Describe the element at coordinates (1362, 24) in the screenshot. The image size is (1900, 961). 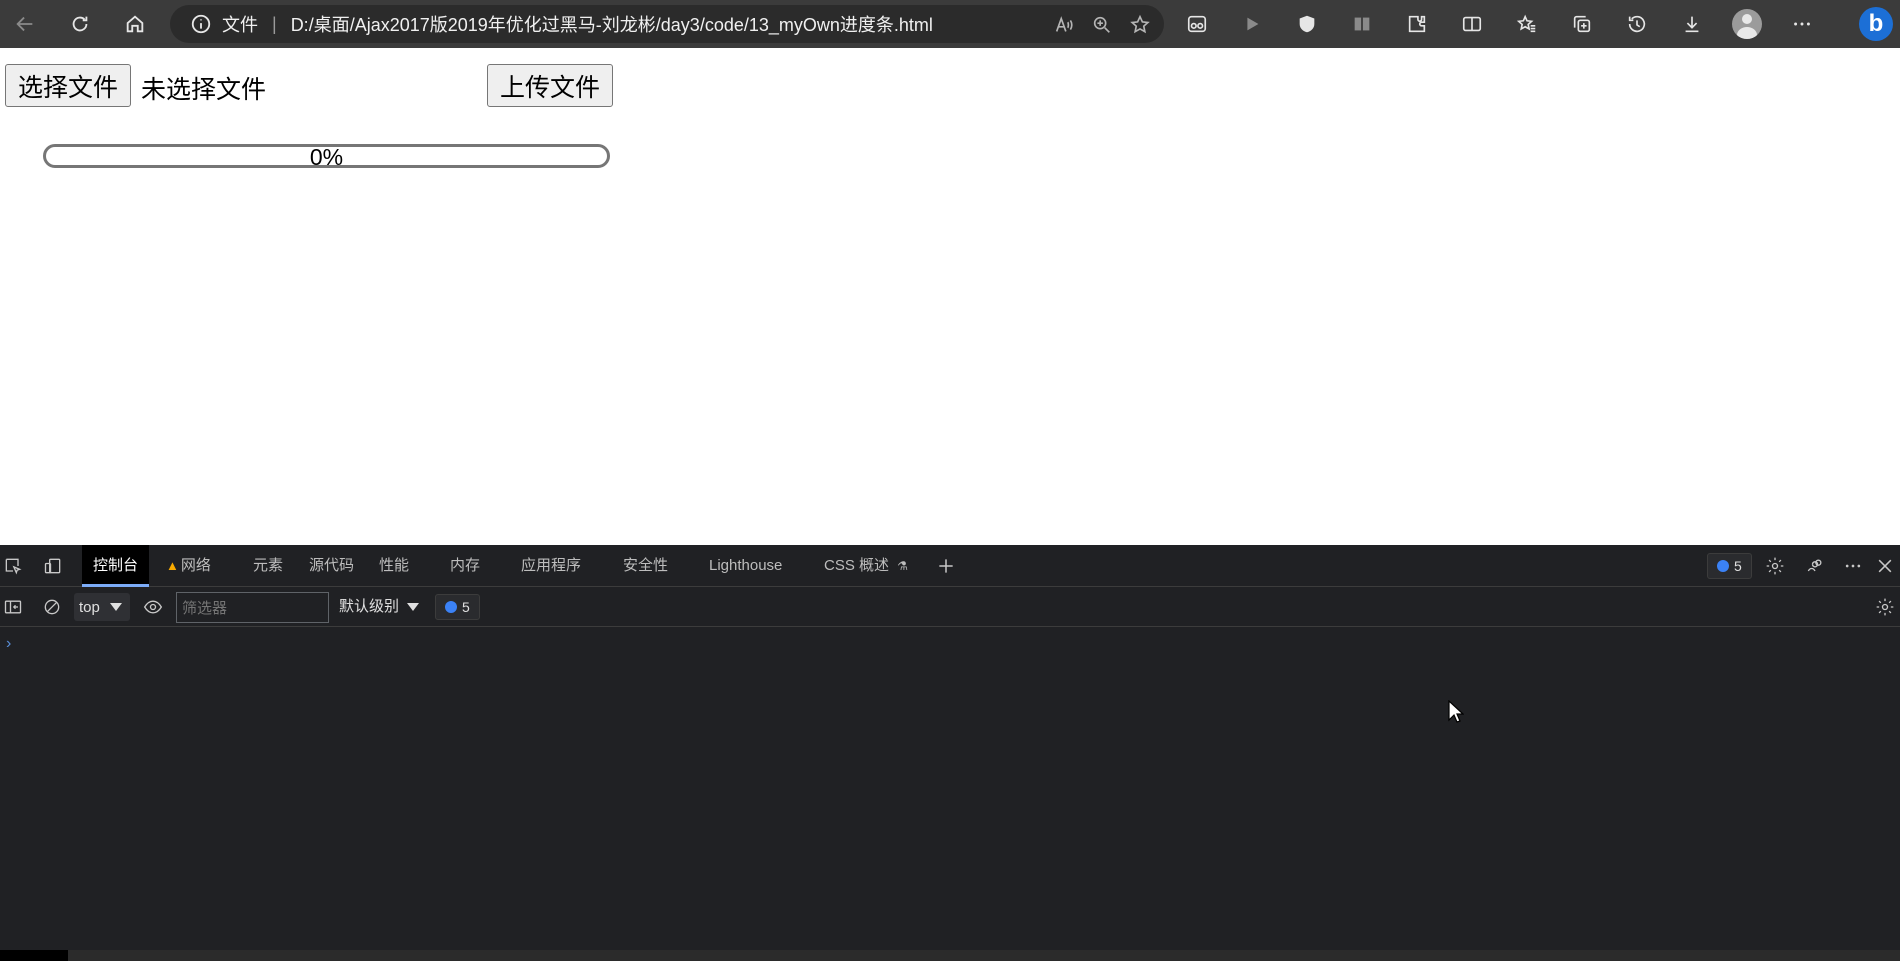
I see `reader-icon` at that location.